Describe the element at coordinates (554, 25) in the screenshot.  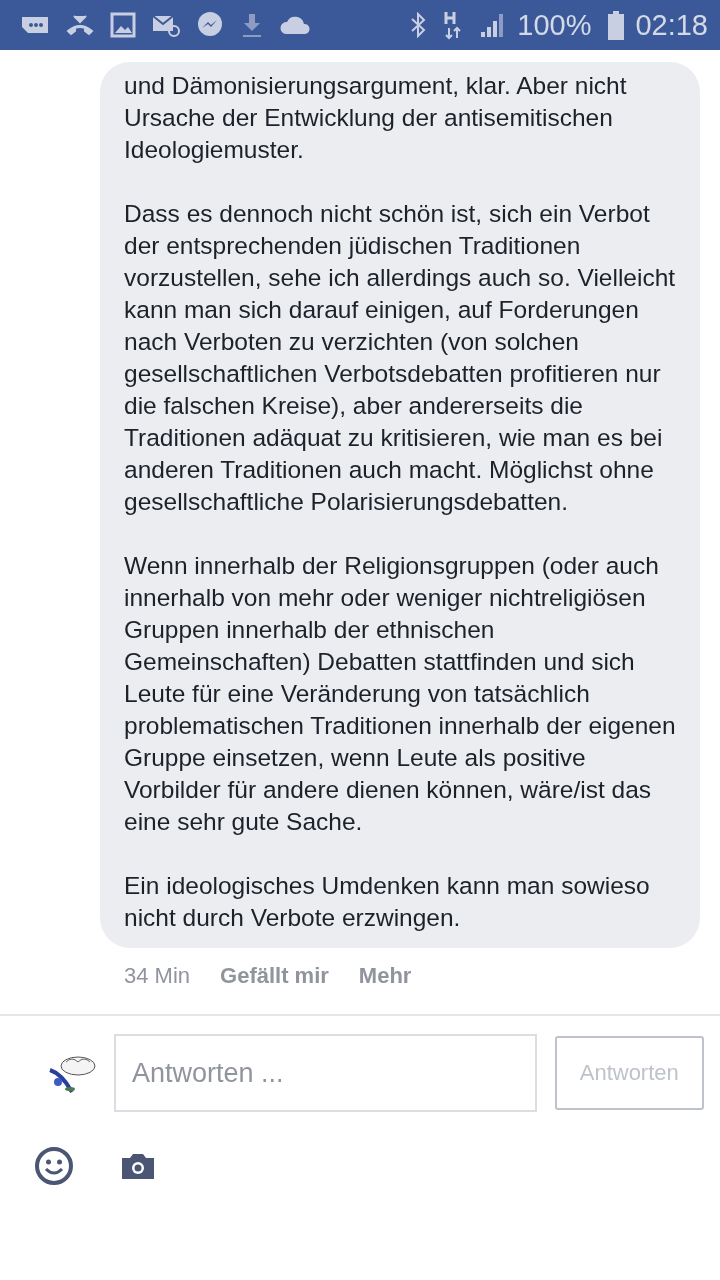
I see `battery-percentage: 100%` at that location.